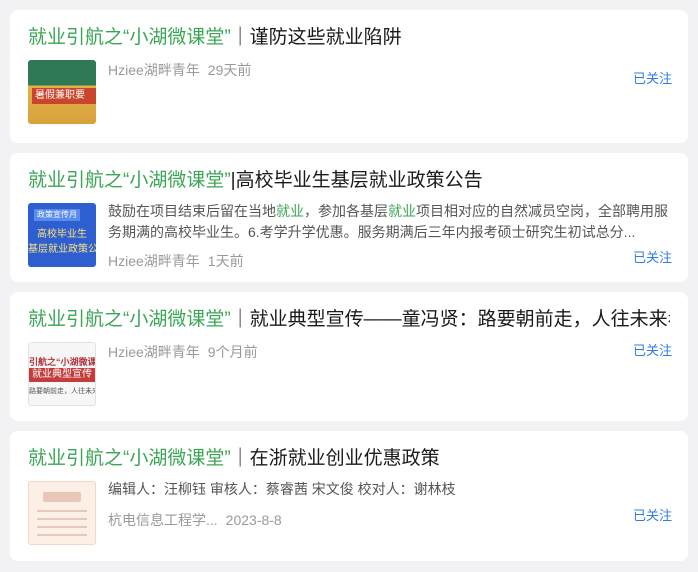  Describe the element at coordinates (316, 37) in the screenshot. I see `title-text: ｜谨防这些就业陷阱` at that location.